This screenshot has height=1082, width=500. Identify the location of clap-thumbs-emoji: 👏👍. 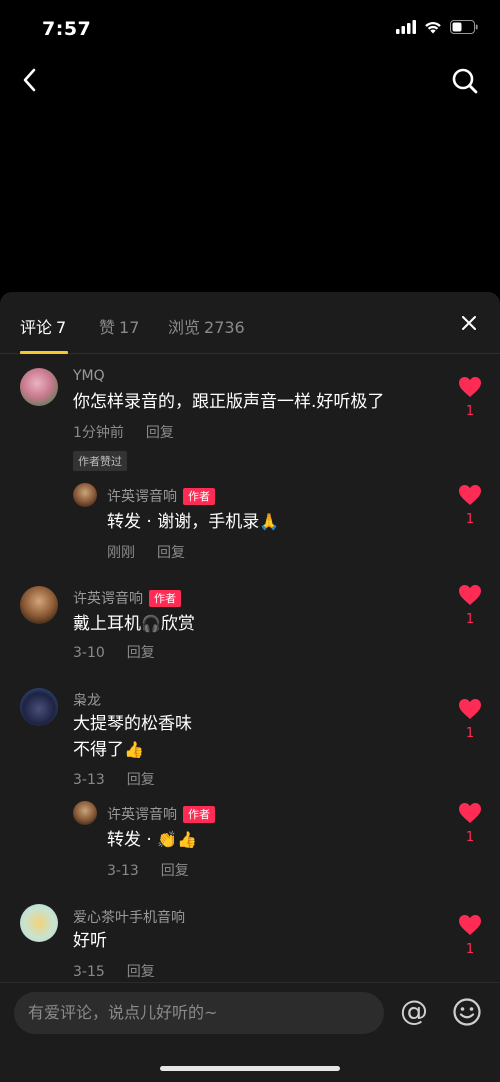
(177, 839).